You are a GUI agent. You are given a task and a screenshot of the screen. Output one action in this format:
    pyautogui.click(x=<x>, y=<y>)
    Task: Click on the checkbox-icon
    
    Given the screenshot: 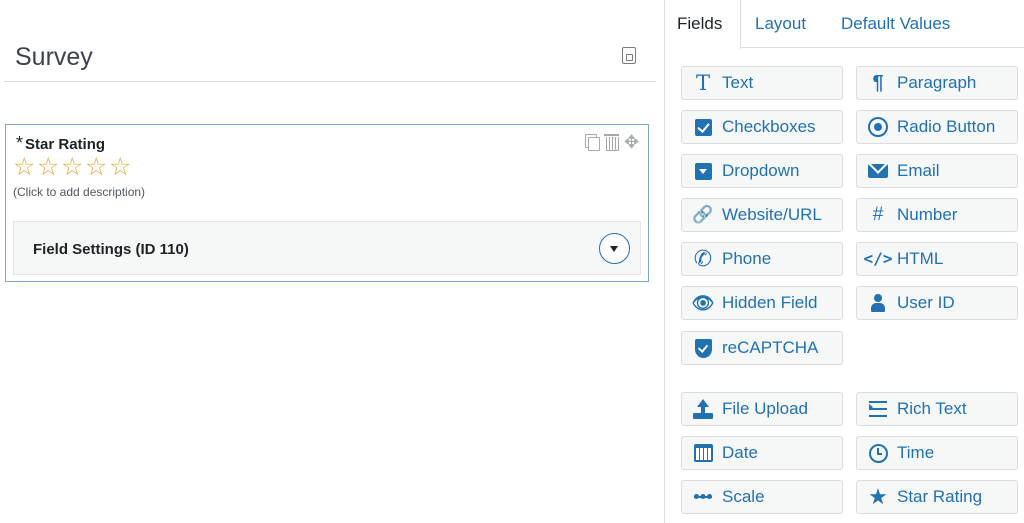 What is the action you would take?
    pyautogui.click(x=703, y=127)
    